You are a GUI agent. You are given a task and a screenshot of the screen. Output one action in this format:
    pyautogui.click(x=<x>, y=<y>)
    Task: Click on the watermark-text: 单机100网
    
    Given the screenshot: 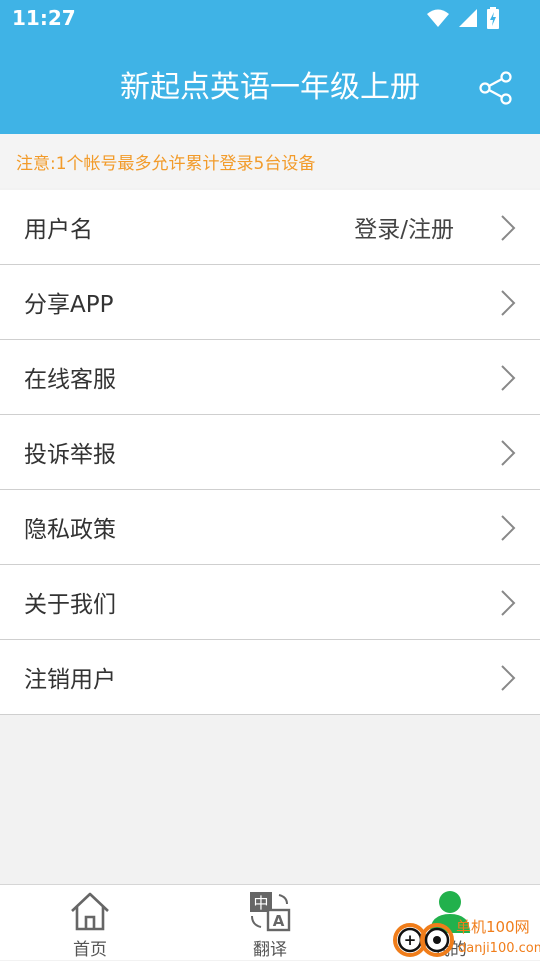 What is the action you would take?
    pyautogui.click(x=493, y=927)
    